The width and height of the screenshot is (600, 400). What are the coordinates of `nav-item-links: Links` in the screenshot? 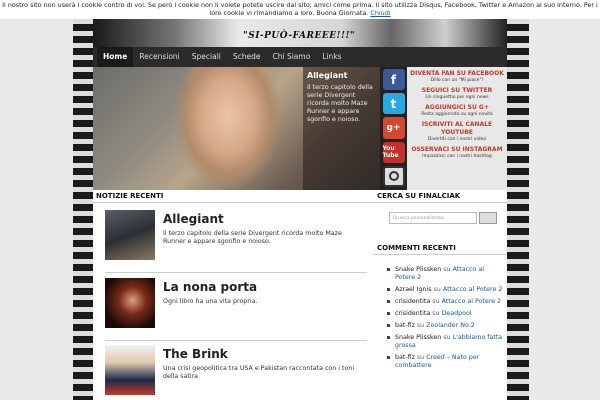 It's located at (331, 57).